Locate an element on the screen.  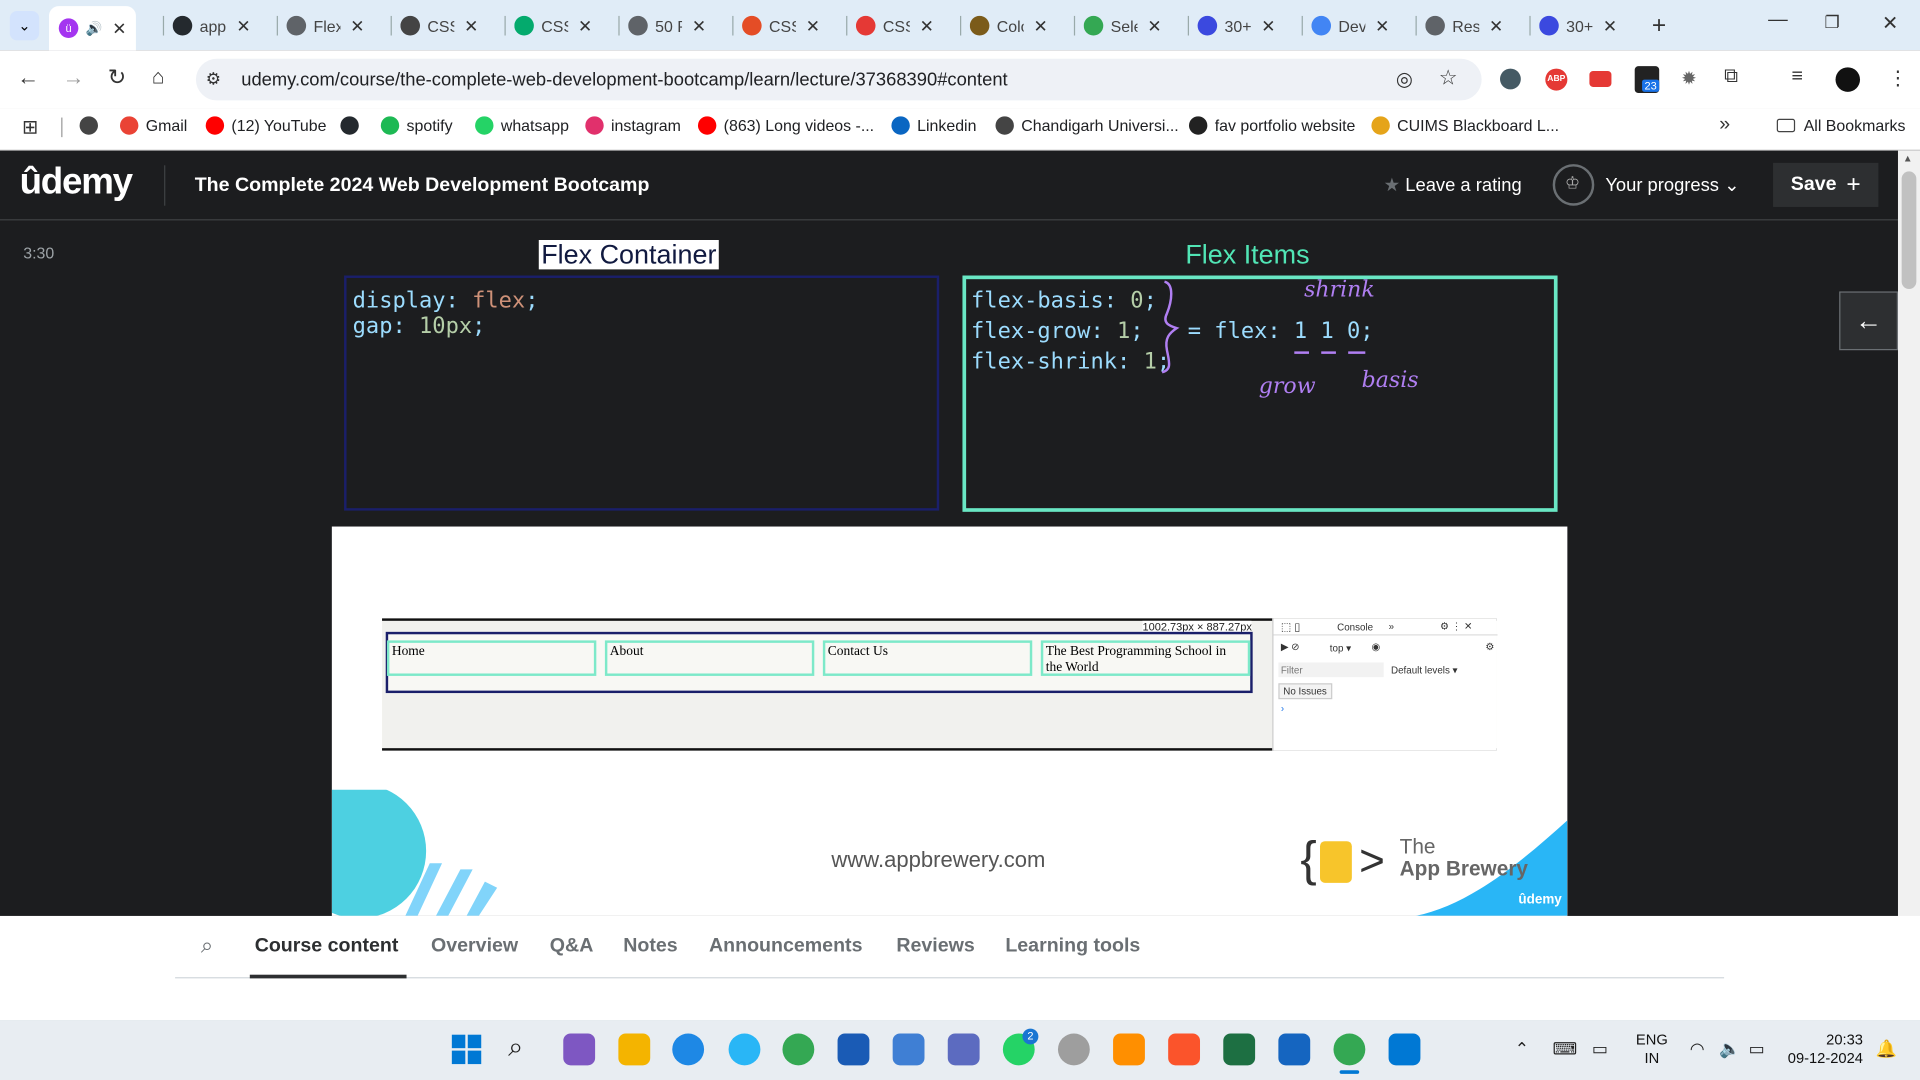
your-progress-button: Your progress ⌄ is located at coordinates (1672, 185).